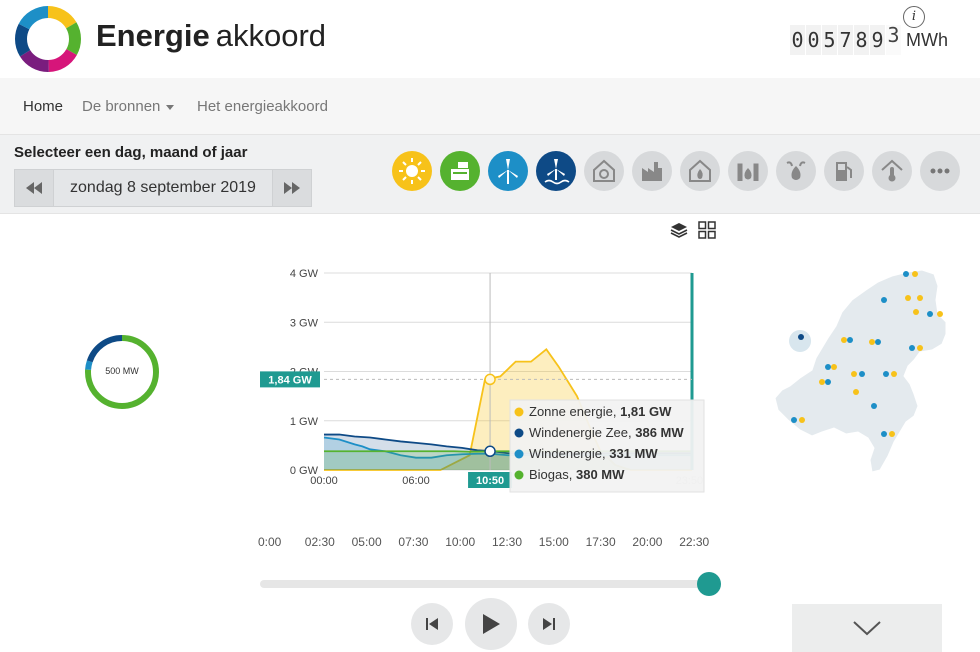  What do you see at coordinates (893, 40) in the screenshot?
I see `counter-digit: 3` at bounding box center [893, 40].